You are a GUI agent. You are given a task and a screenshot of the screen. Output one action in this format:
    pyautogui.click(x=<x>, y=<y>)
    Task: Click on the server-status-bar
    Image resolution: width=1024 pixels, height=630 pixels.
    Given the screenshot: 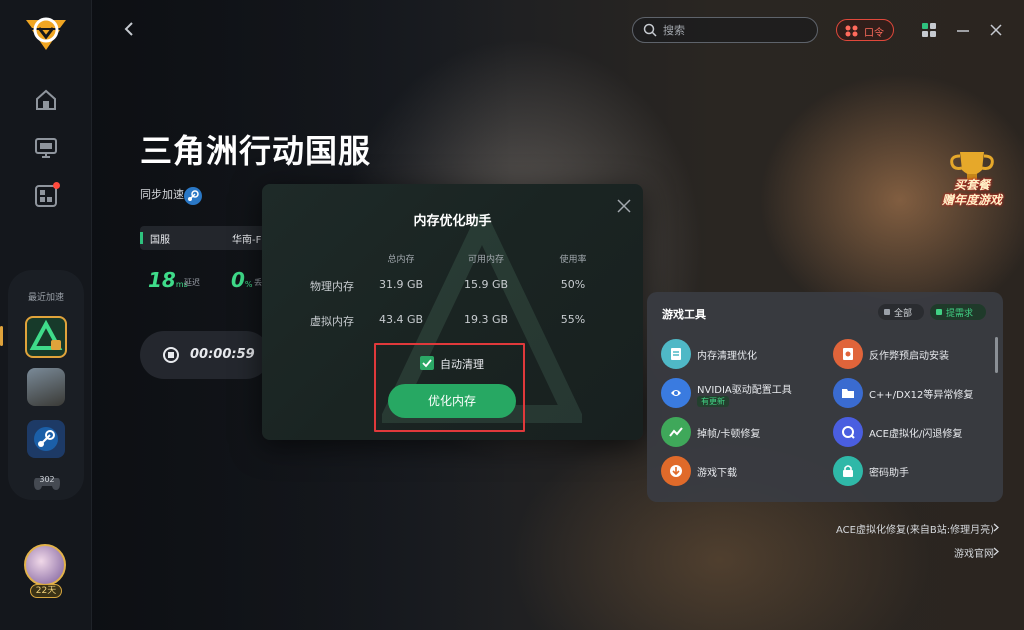 What is the action you would take?
    pyautogui.click(x=141, y=238)
    